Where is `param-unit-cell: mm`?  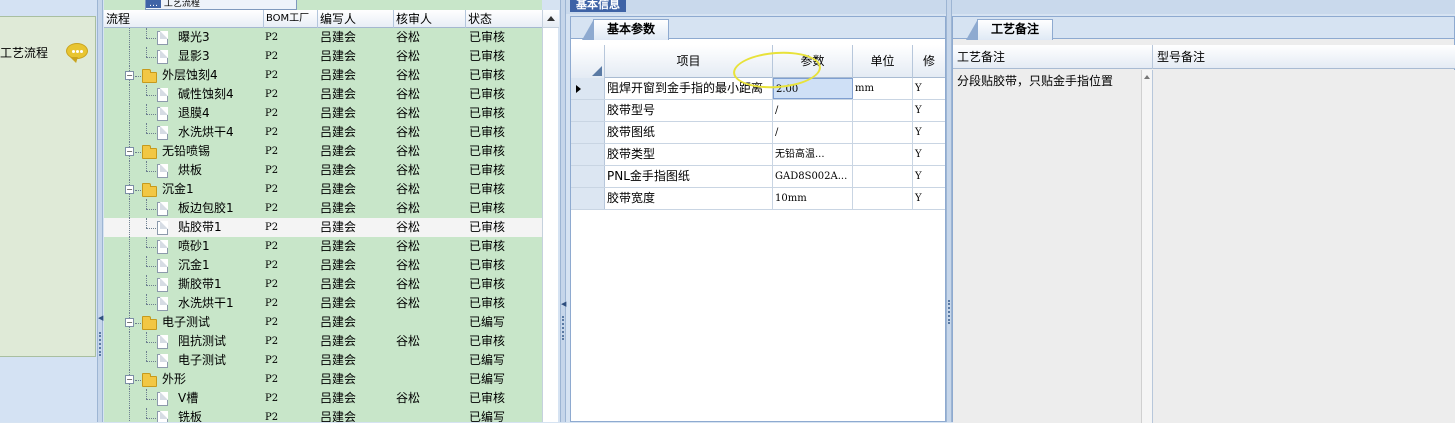 param-unit-cell: mm is located at coordinates (883, 88).